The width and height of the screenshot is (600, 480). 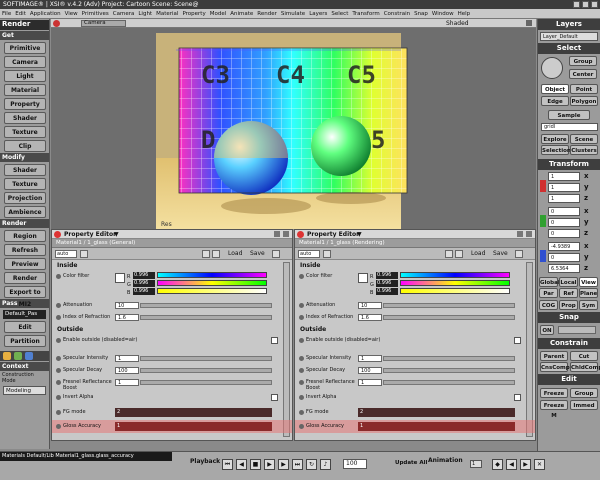 What do you see at coordinates (543, 186) in the screenshot?
I see `scale-icon` at bounding box center [543, 186].